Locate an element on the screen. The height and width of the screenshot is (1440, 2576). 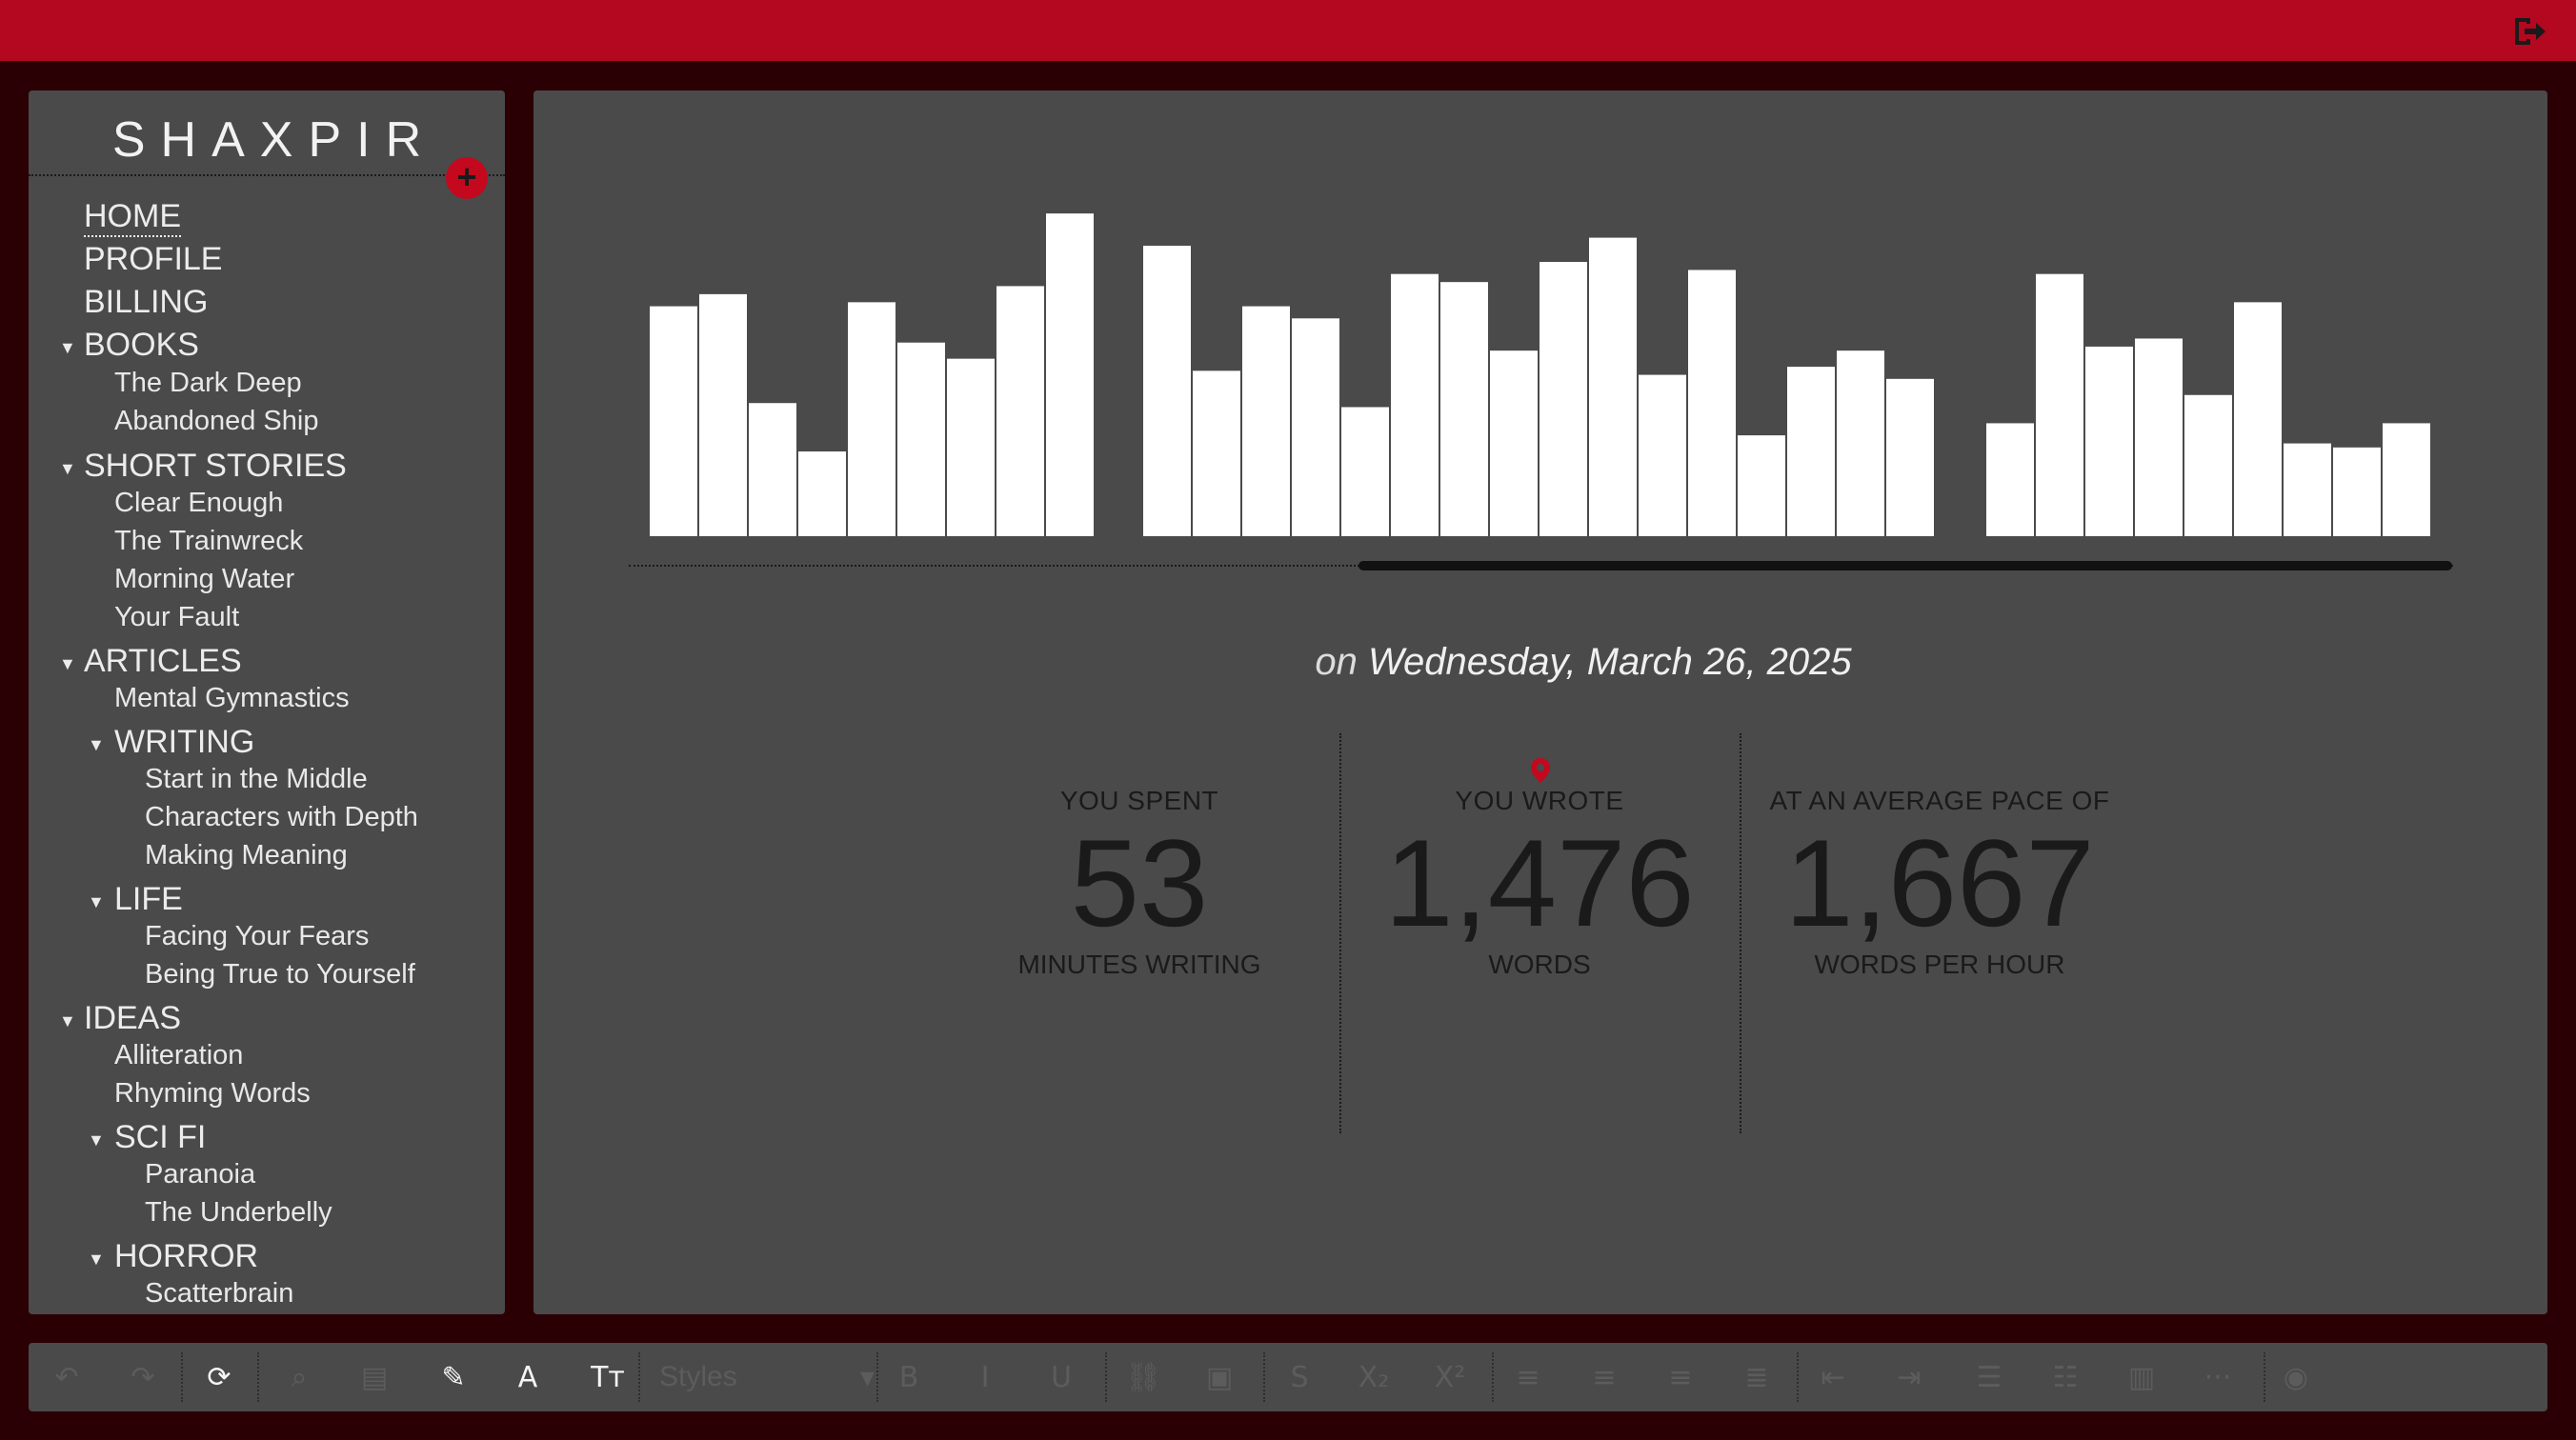
sidebar-item: PROFILE is located at coordinates (153, 259).